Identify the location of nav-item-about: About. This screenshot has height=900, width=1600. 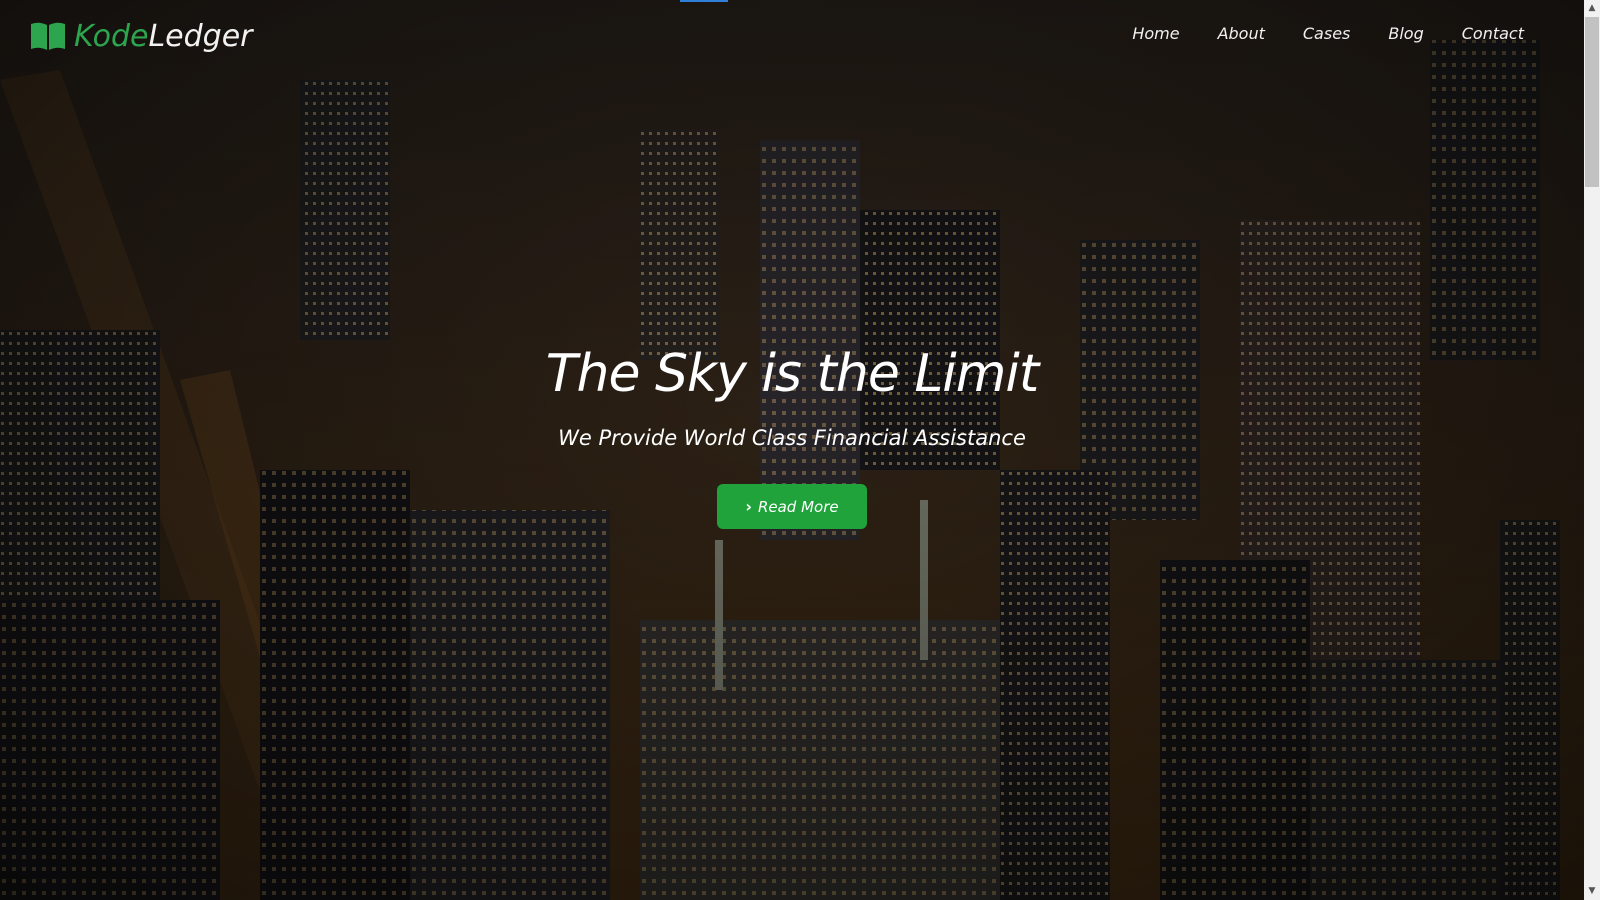
(1241, 33).